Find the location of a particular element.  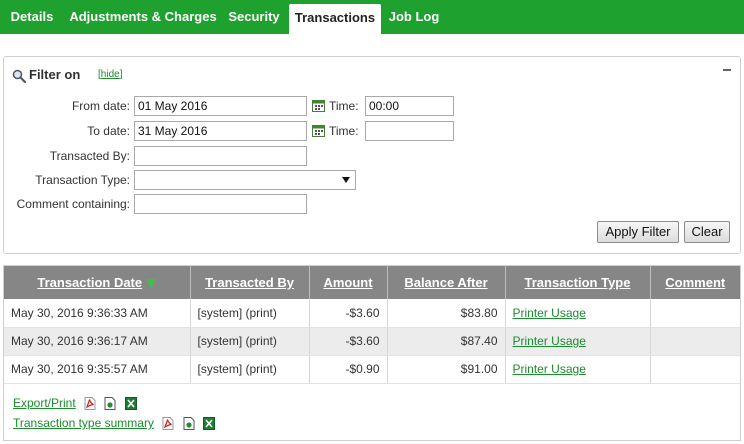

col-amount: Amount is located at coordinates (348, 282).